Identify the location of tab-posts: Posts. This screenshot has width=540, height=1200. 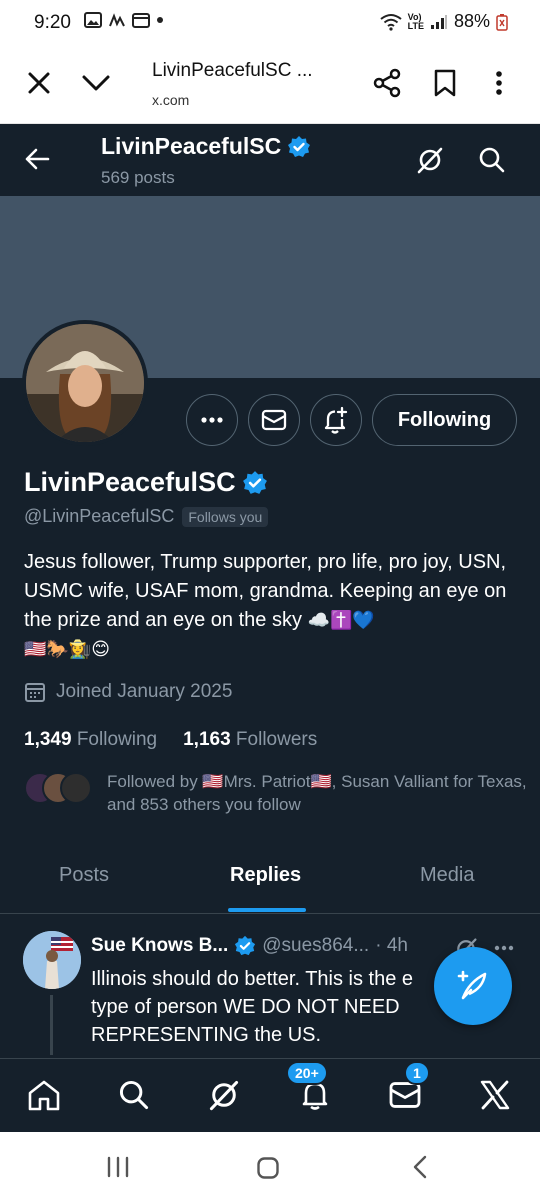
(84, 875).